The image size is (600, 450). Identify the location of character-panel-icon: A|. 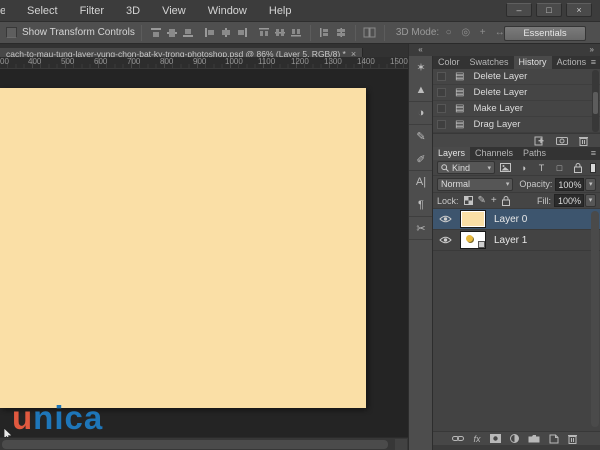
(421, 182).